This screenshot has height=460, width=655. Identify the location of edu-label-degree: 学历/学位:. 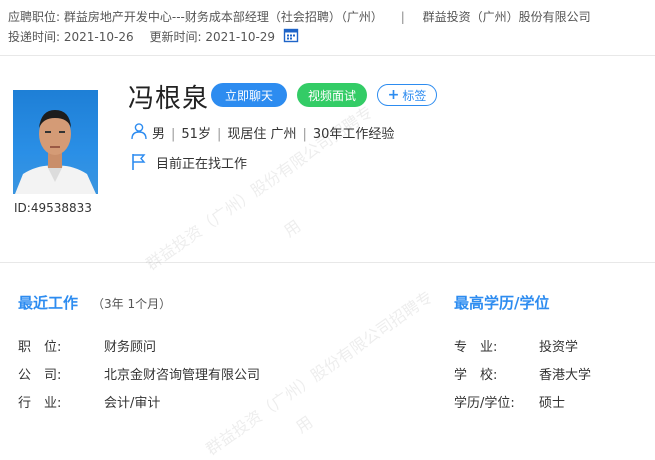
(484, 403).